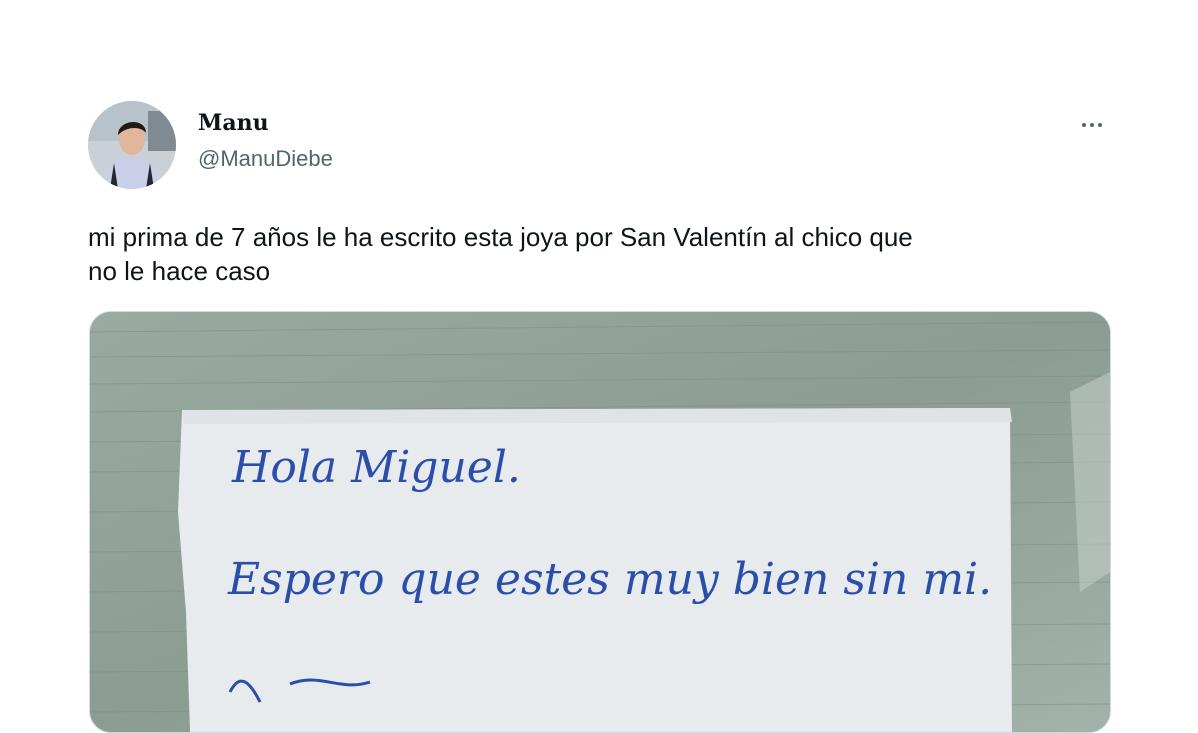  I want to click on note-line-2: Espero que estes muy bien sin mi., so click(609, 579).